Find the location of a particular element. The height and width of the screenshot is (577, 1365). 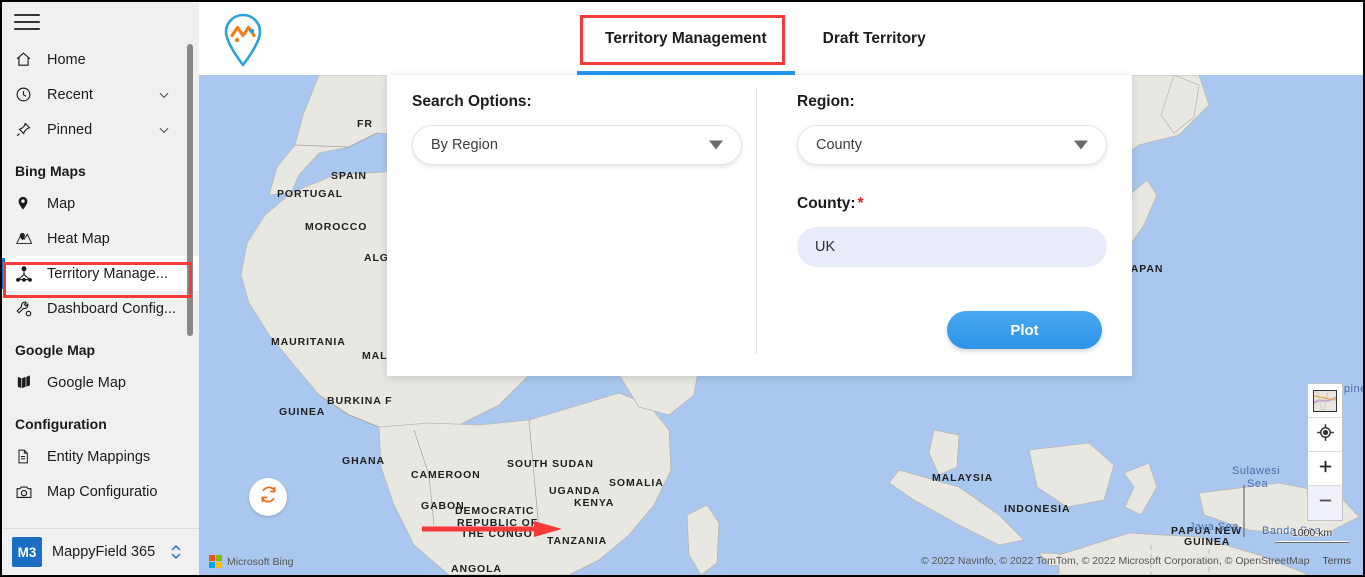

sidebar-item-label: Pinned is located at coordinates (70, 129).